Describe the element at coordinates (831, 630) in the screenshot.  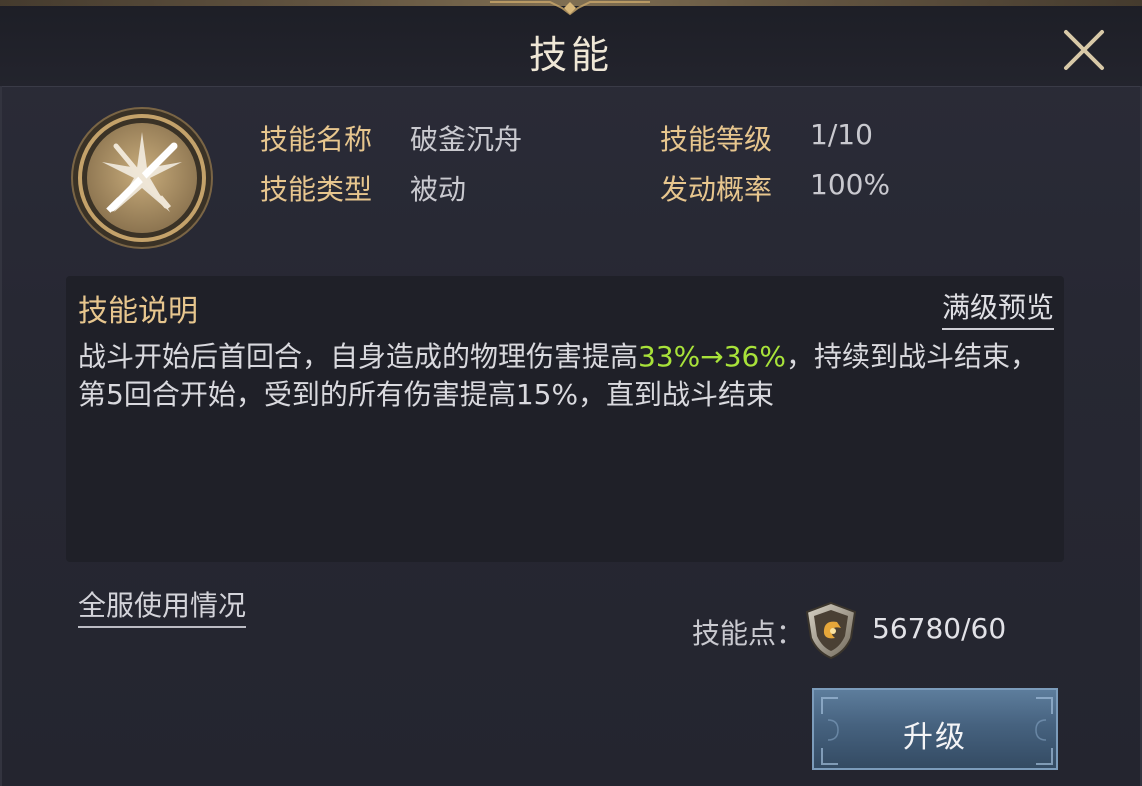
I see `shield-icon` at that location.